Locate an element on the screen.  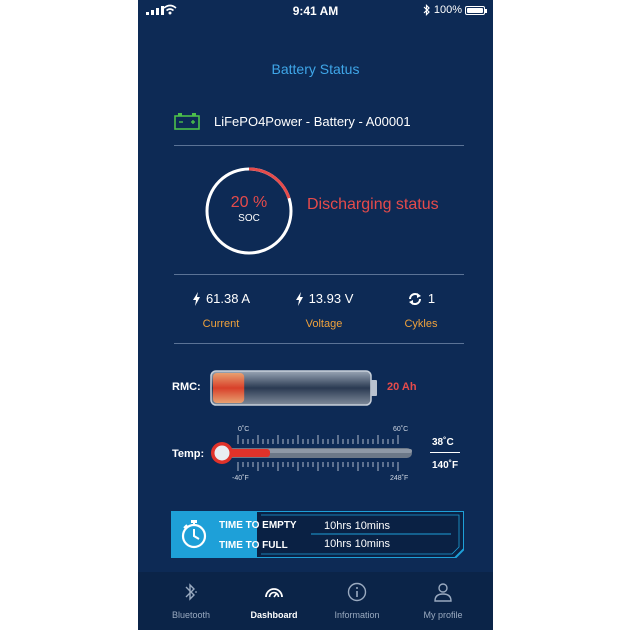
dashboard-icon is located at coordinates (274, 593).